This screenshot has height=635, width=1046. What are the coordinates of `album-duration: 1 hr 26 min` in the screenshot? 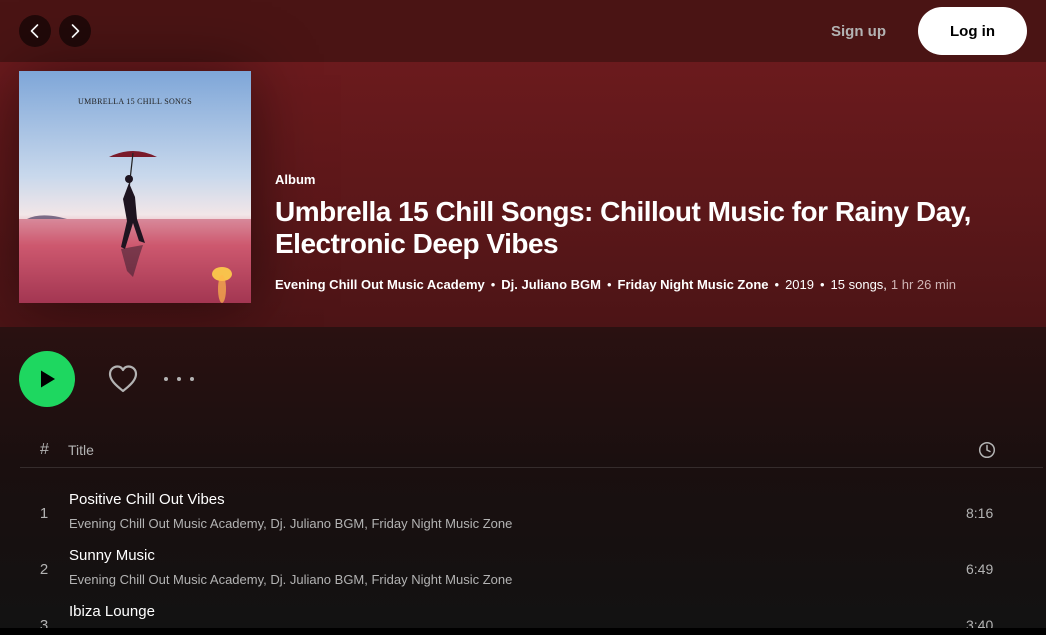 It's located at (923, 284).